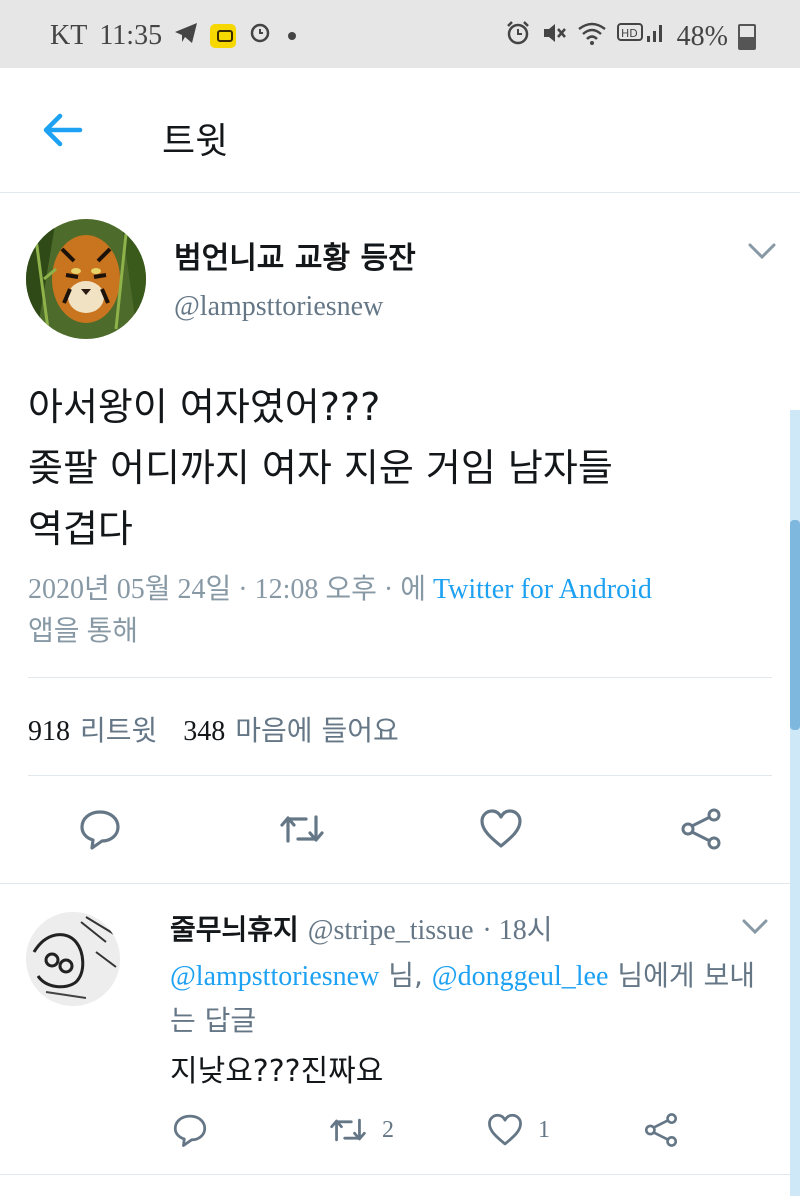 Image resolution: width=800 pixels, height=1196 pixels. I want to click on status-bar: KT 11:35 HD 48%, so click(400, 34).